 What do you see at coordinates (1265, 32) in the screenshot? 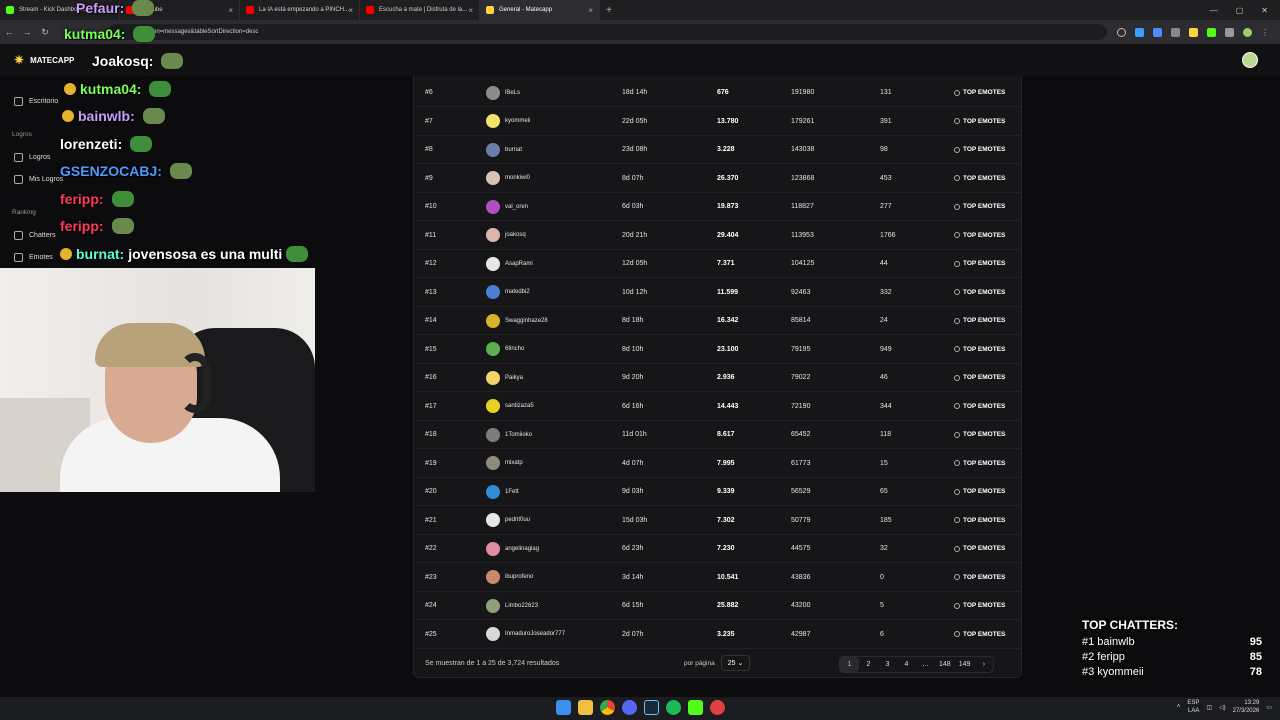
I see `menu-dots-icon: ⋮` at bounding box center [1265, 32].